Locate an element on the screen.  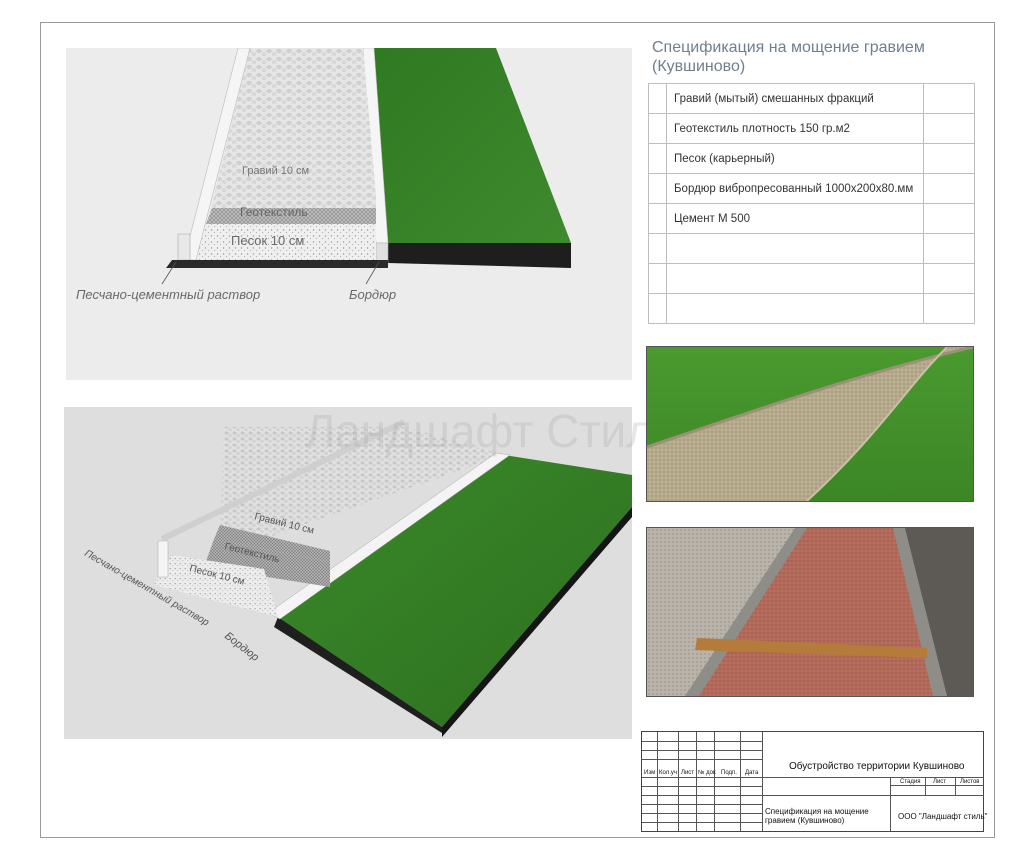
tb-stage: Стадия is located at coordinates (910, 782).